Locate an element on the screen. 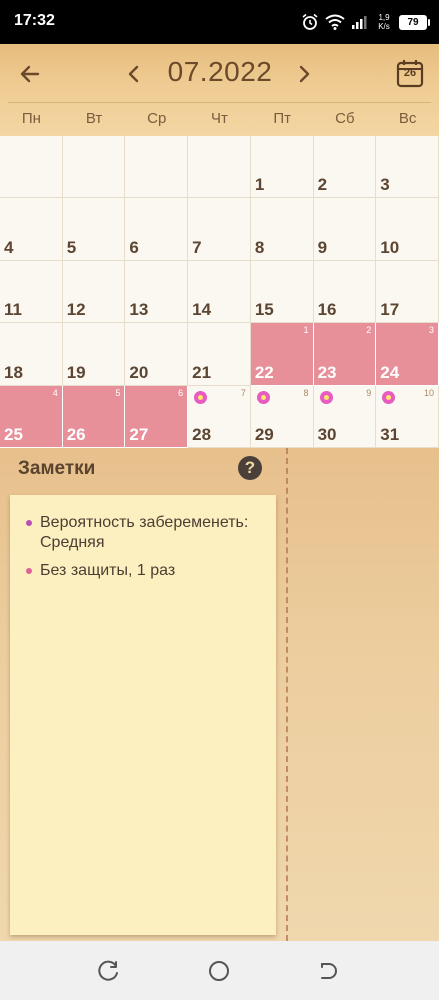 Image resolution: width=439 pixels, height=1000 pixels. calendar-day-cell: 18 is located at coordinates (31, 354).